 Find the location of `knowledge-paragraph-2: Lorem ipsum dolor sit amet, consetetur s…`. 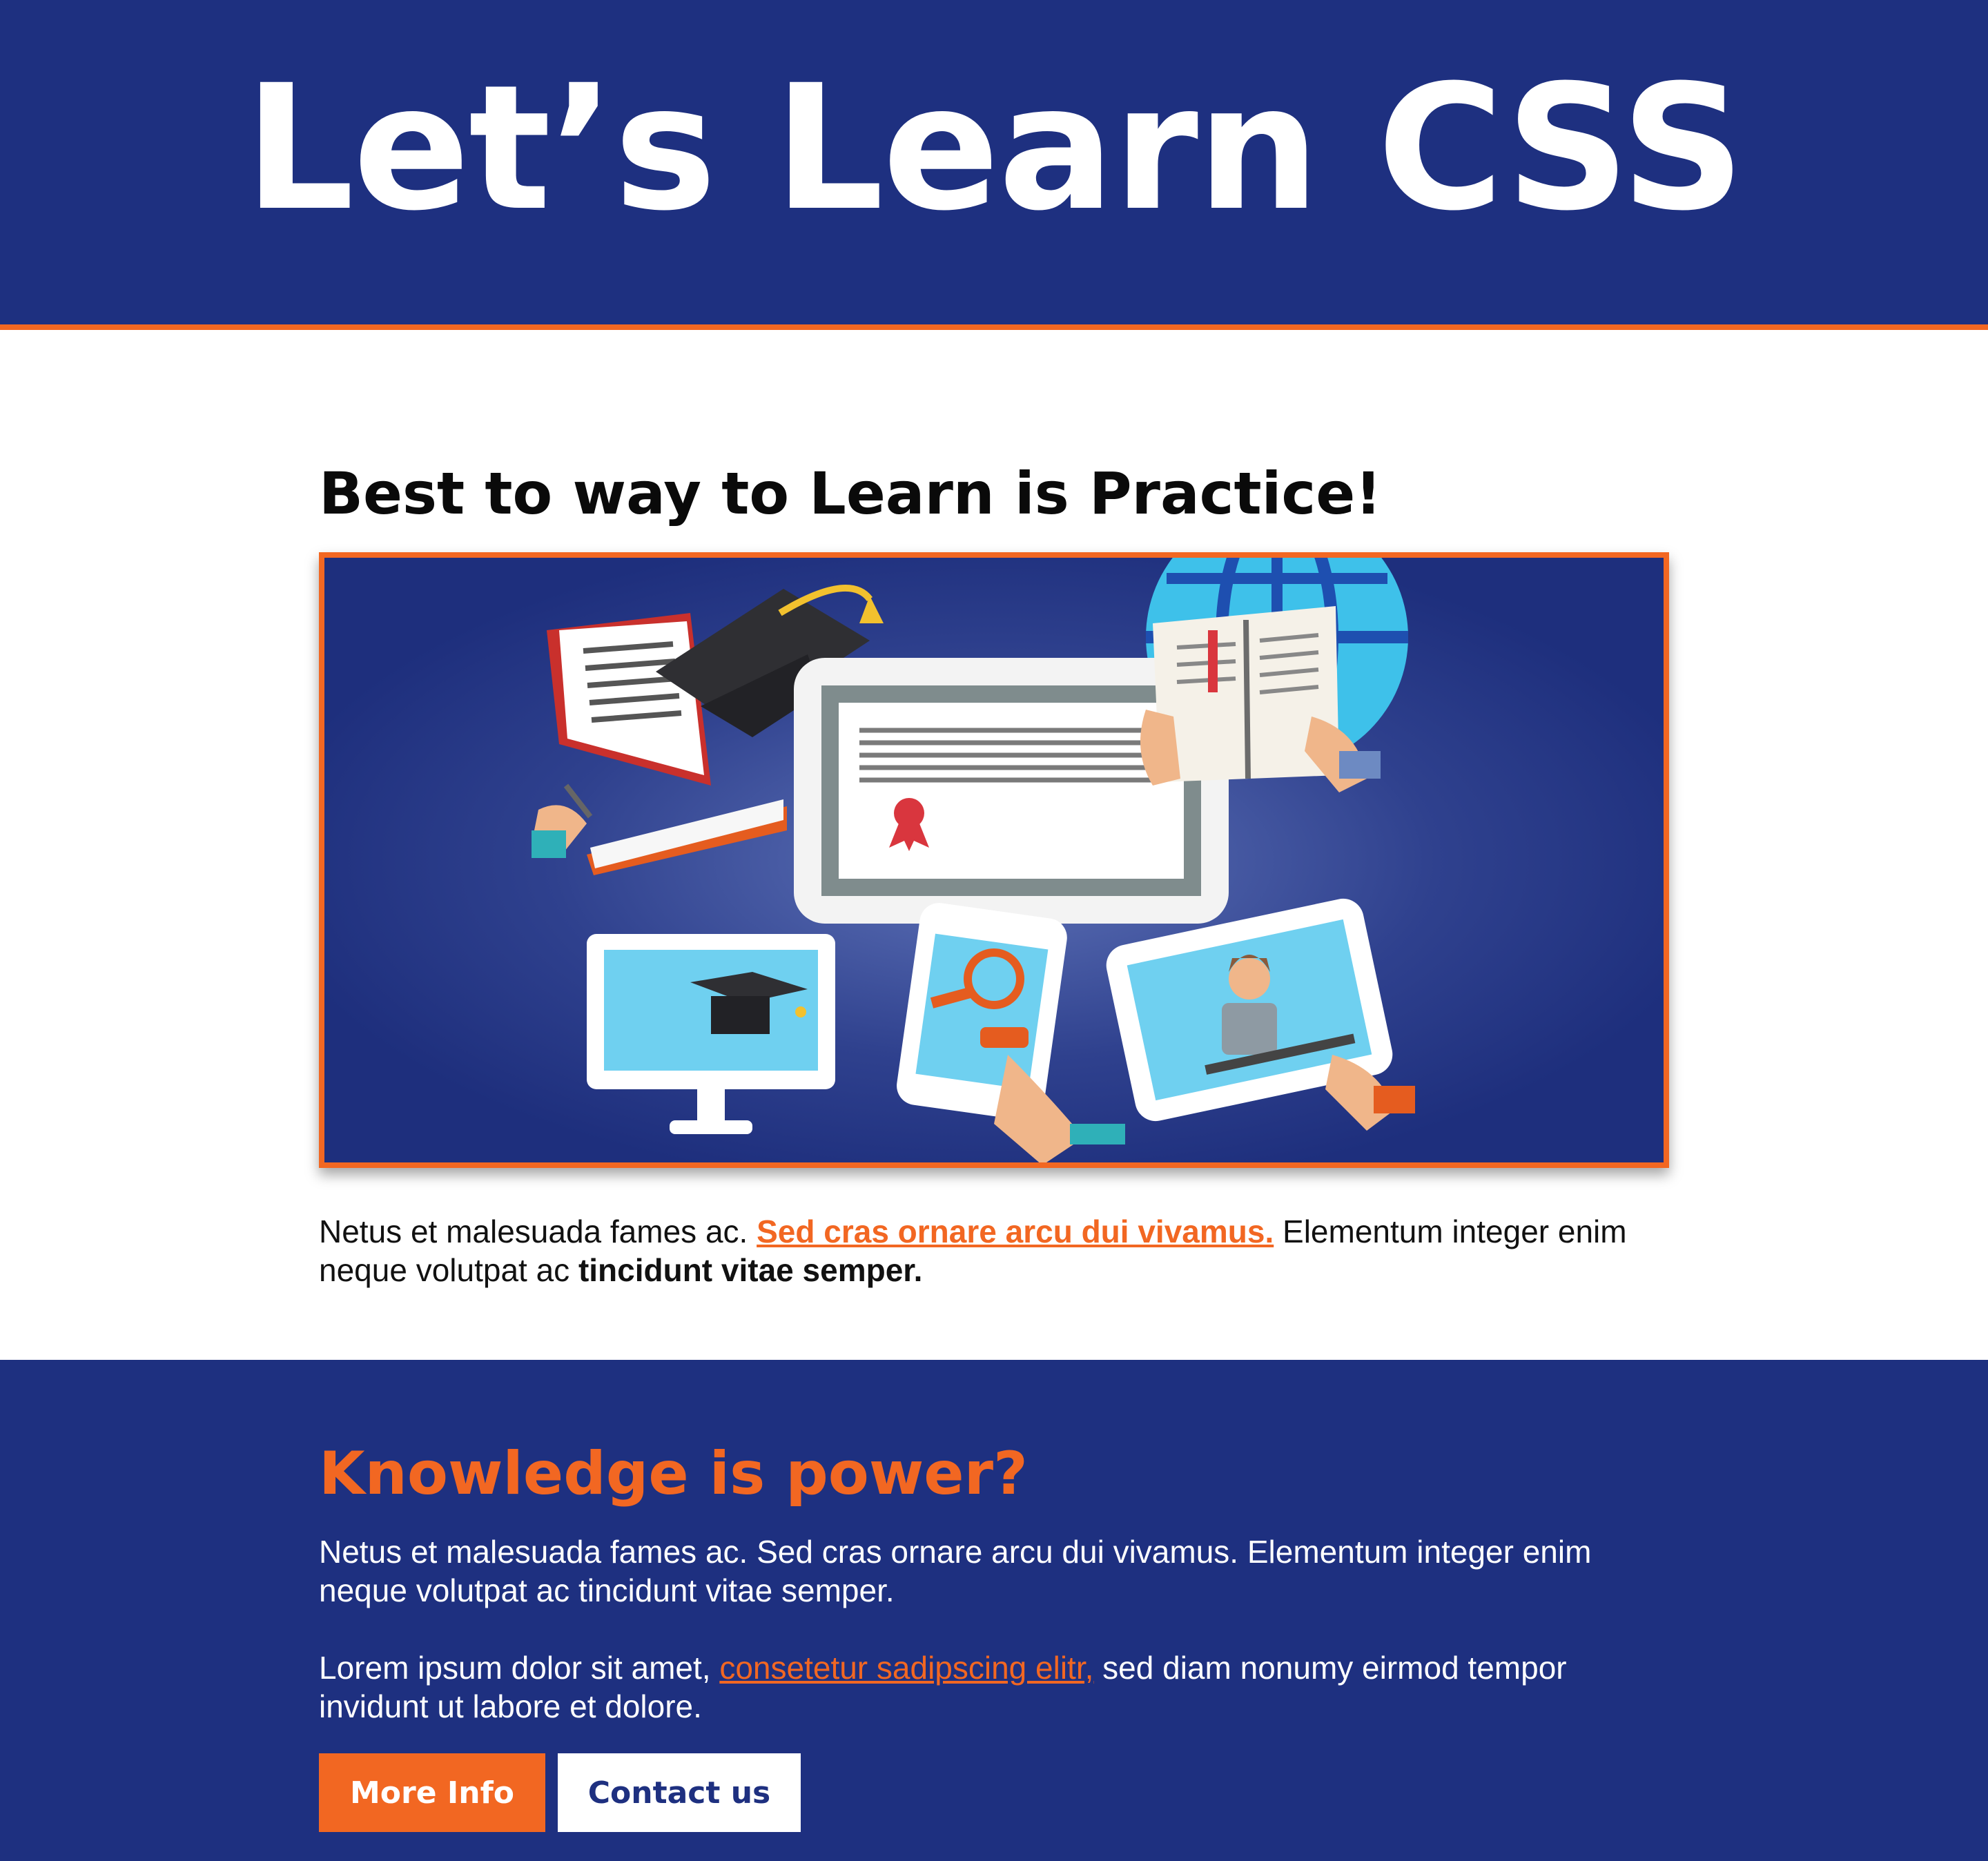

knowledge-paragraph-2: Lorem ipsum dolor sit amet, consetetur s… is located at coordinates (994, 1687).